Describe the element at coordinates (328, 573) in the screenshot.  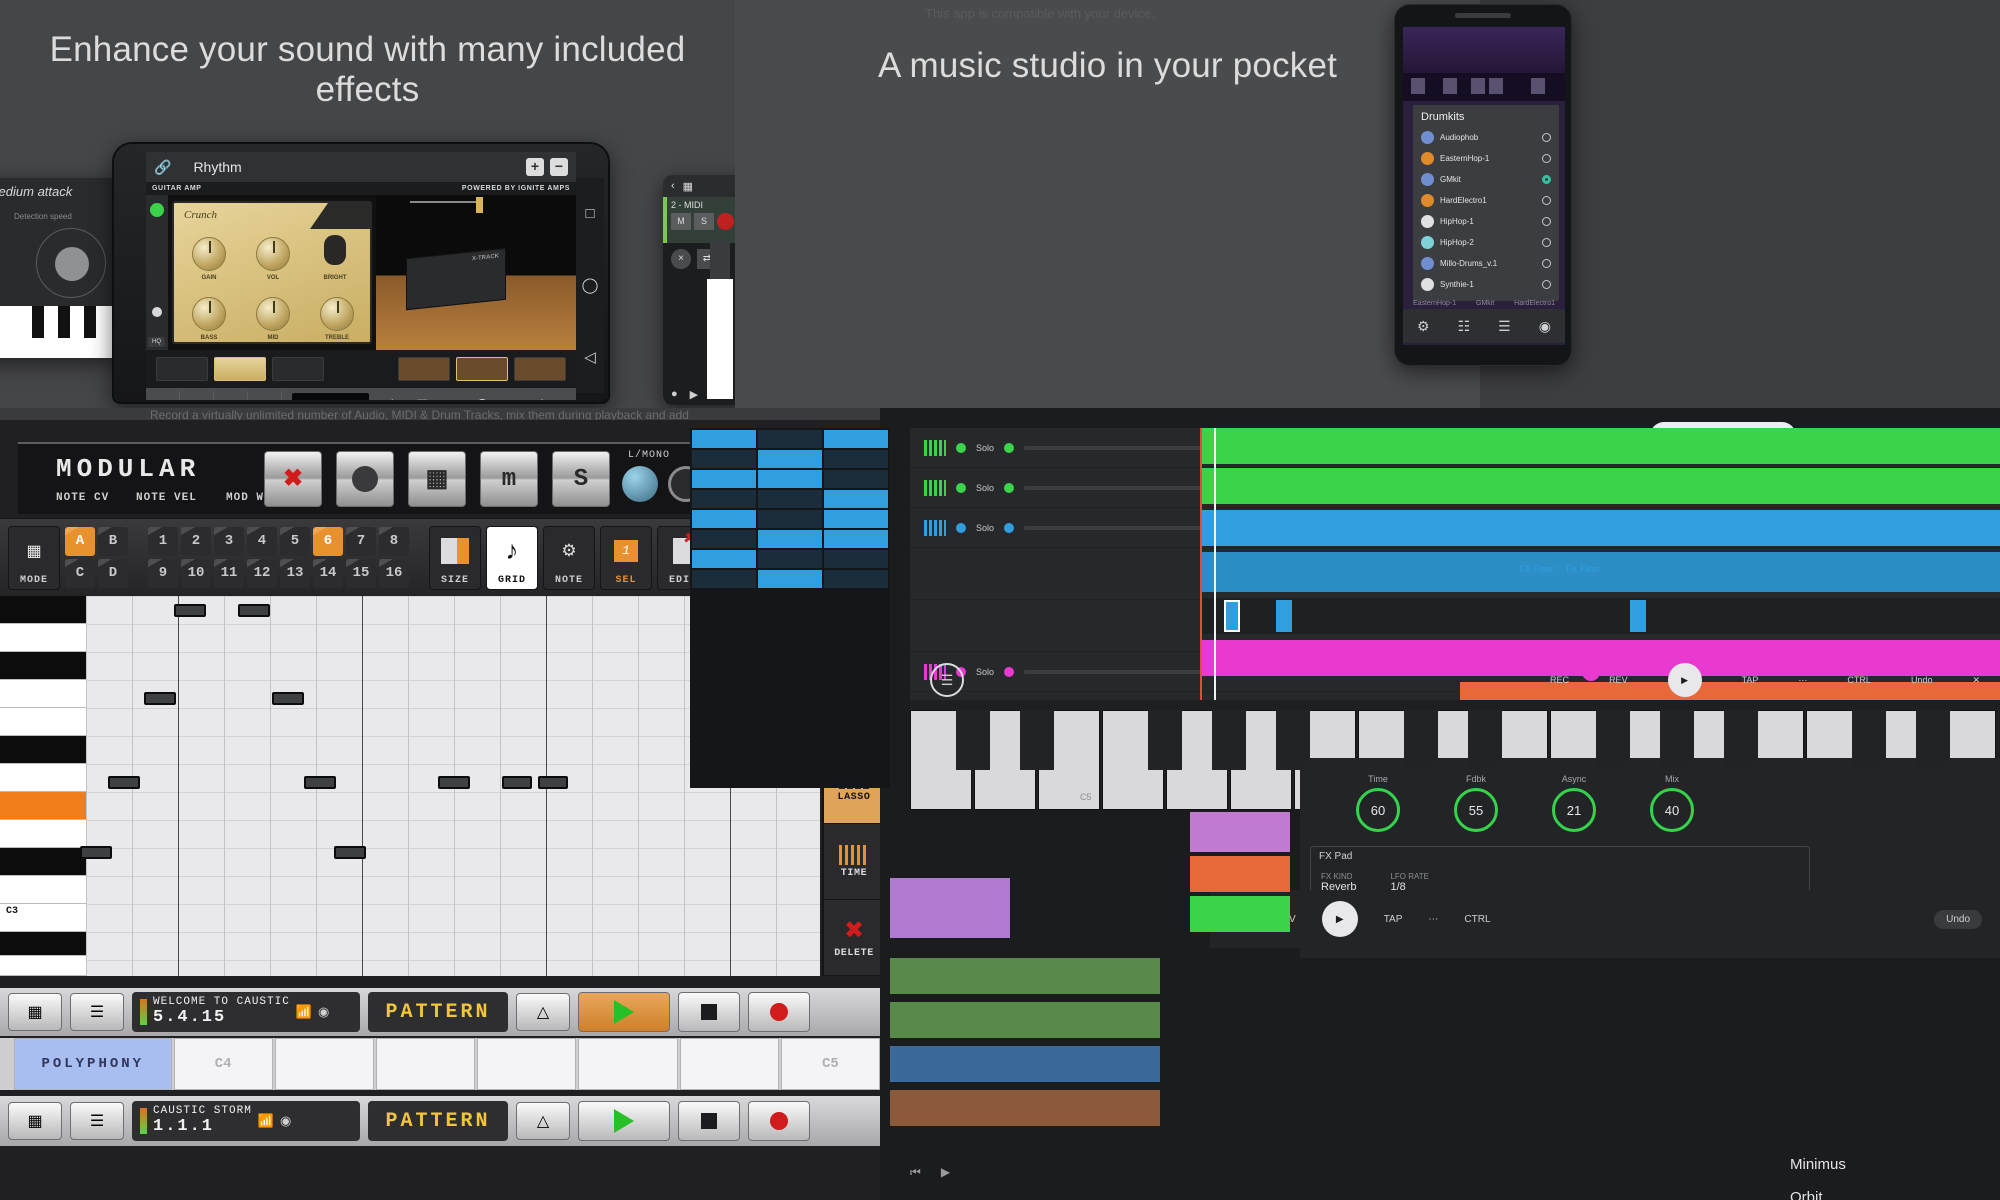
I see `pattern-14: 14` at that location.